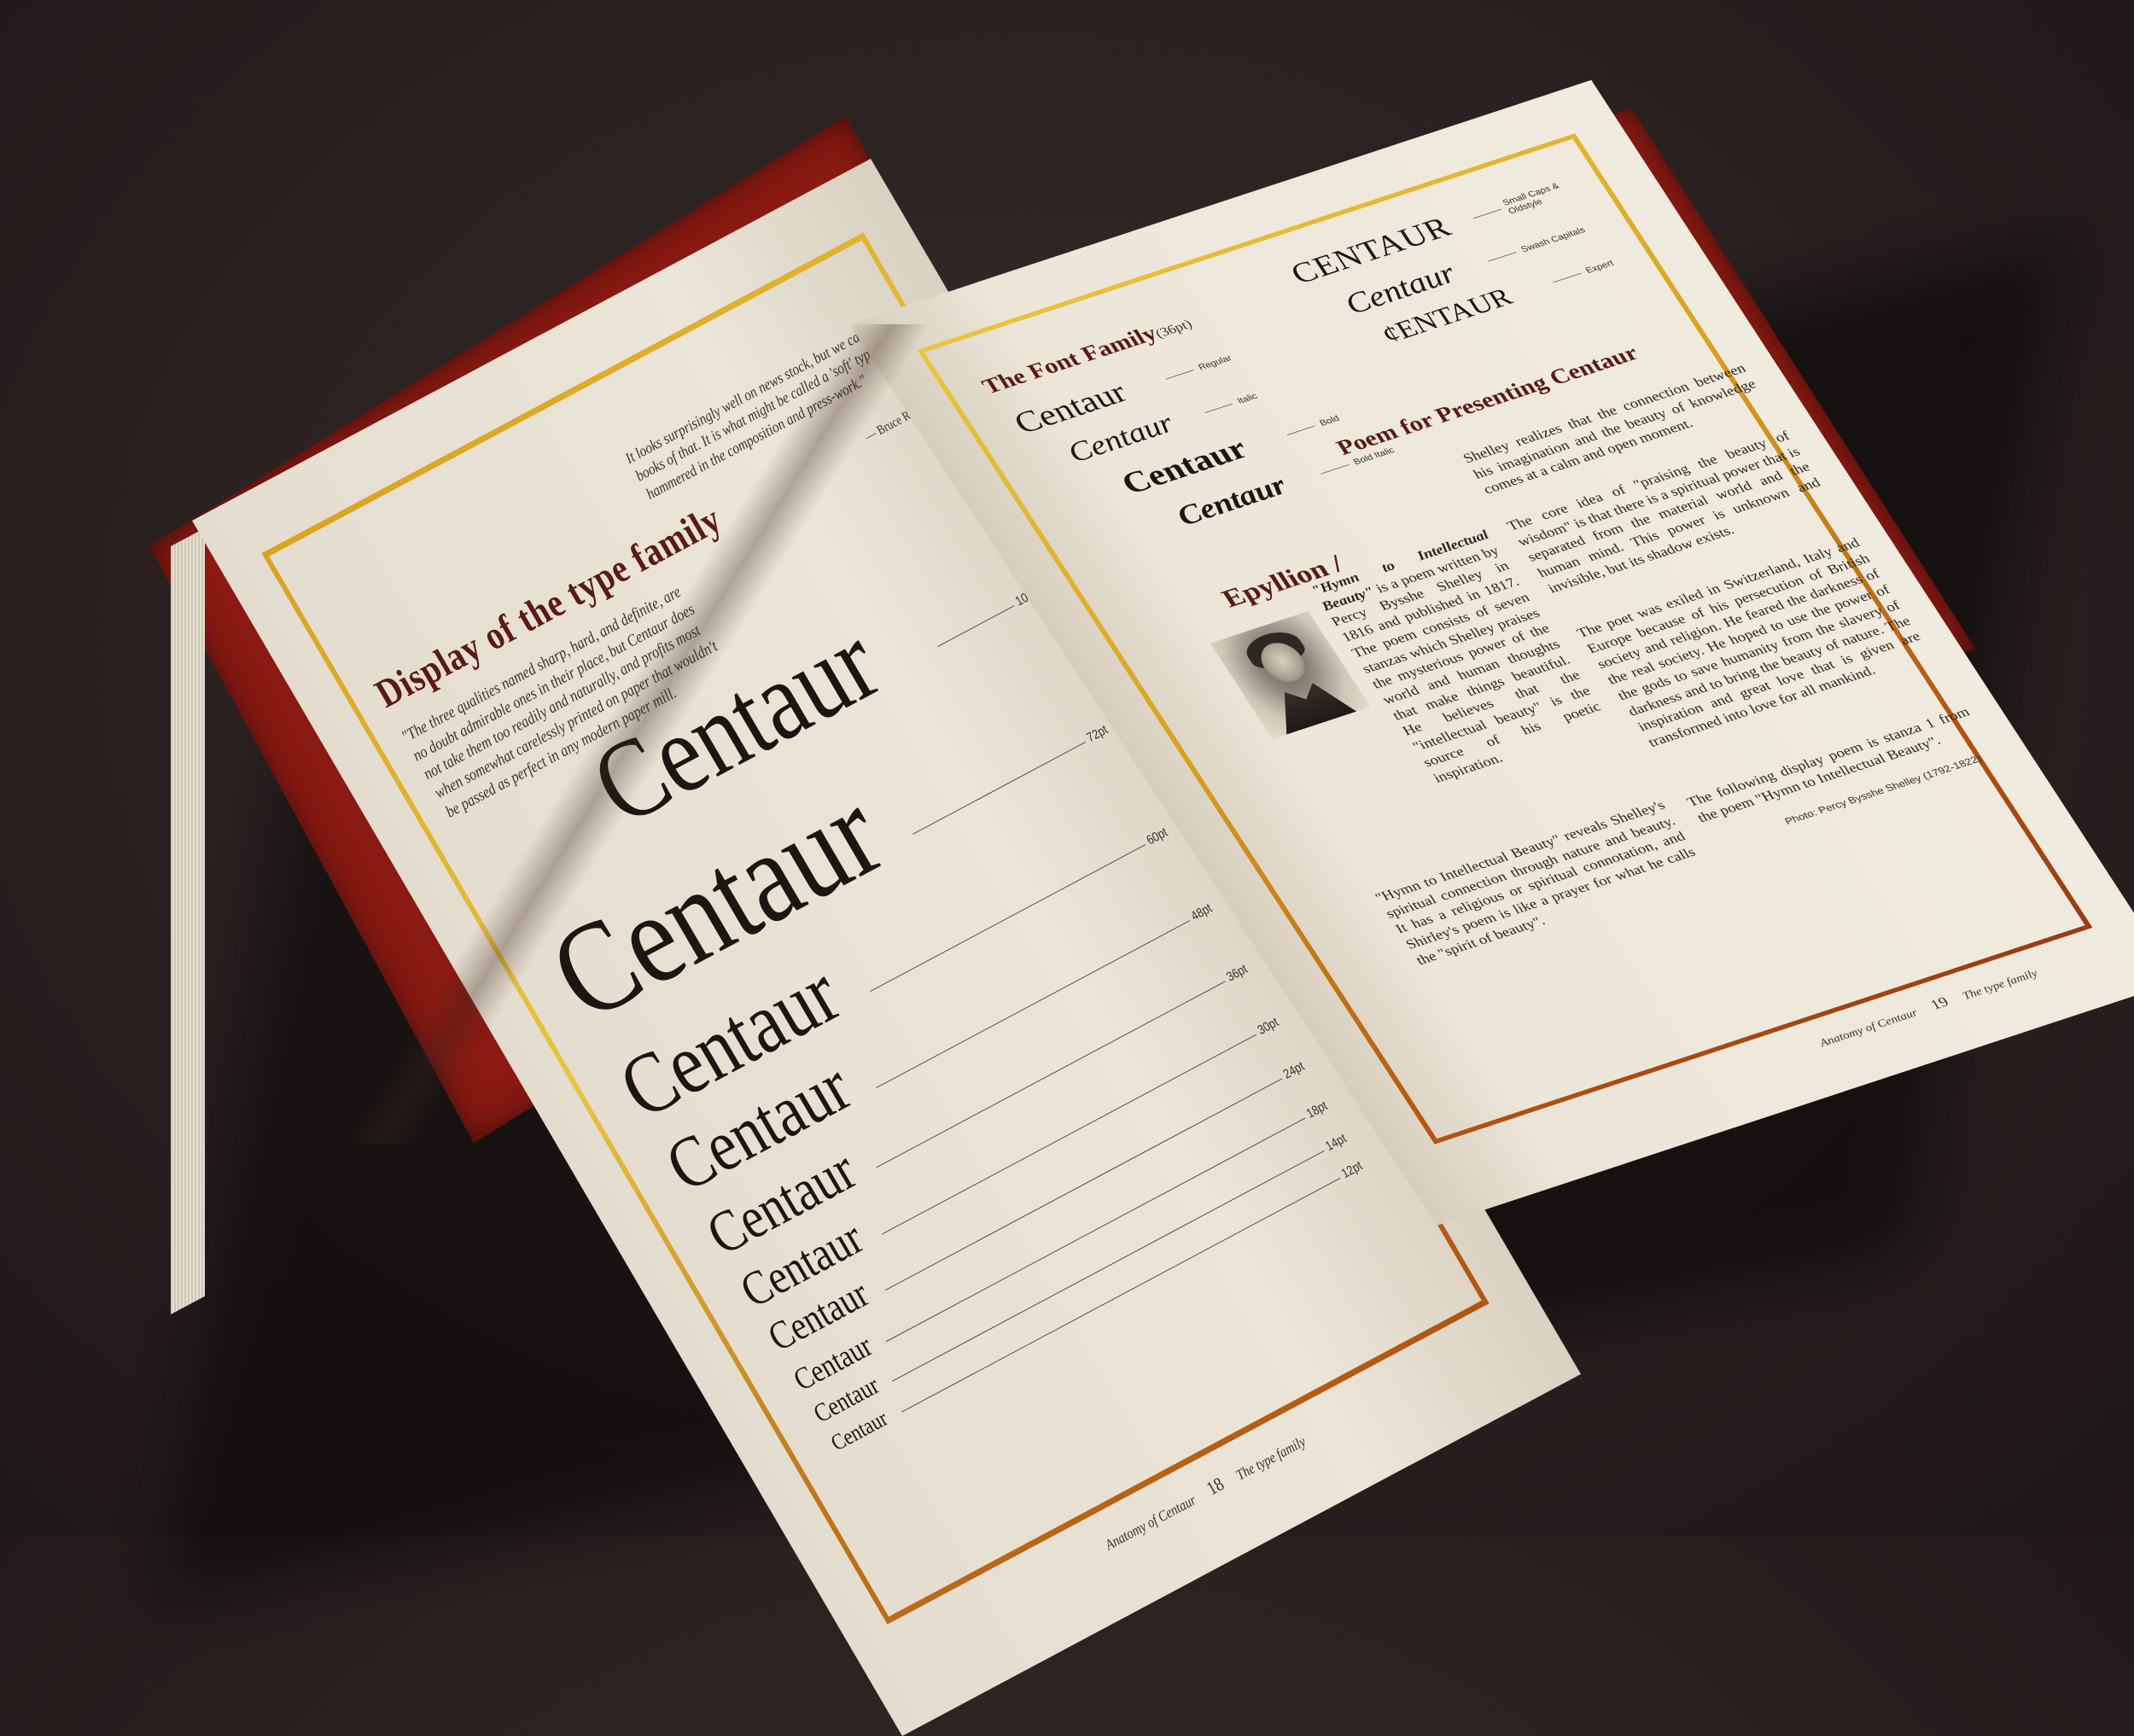 This screenshot has width=2134, height=1736. Describe the element at coordinates (1215, 1486) in the screenshot. I see `page-number-18: 18` at that location.